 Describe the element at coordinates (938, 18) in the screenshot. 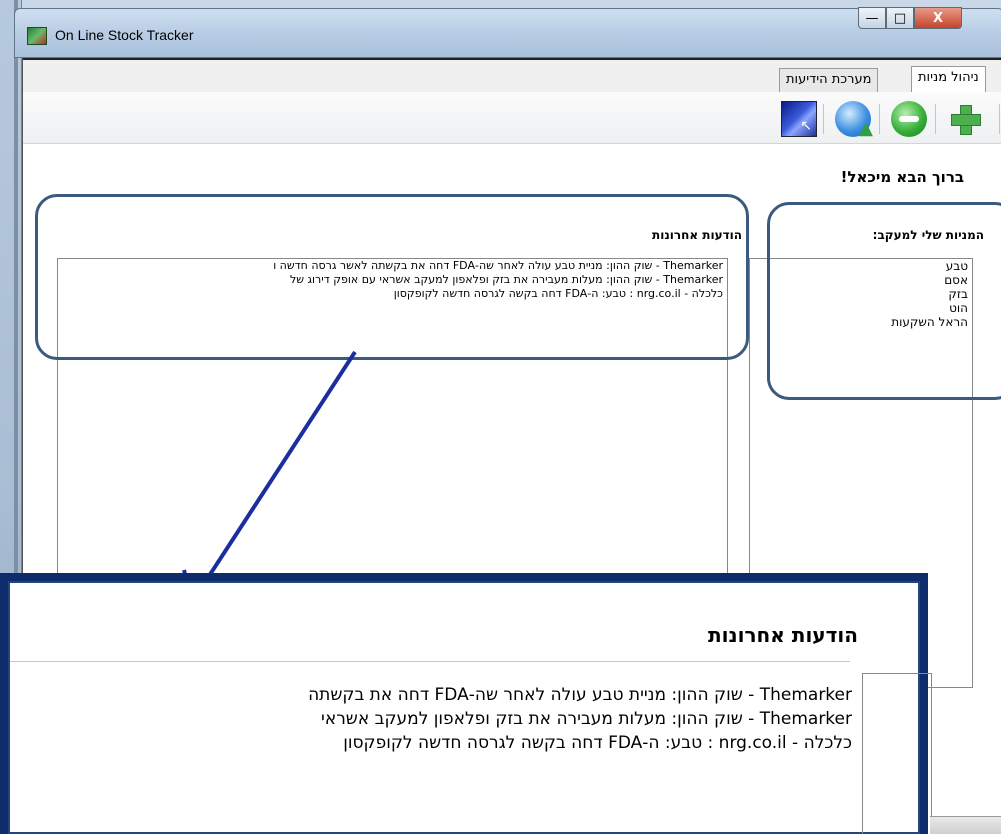

I see `close-button: X` at that location.